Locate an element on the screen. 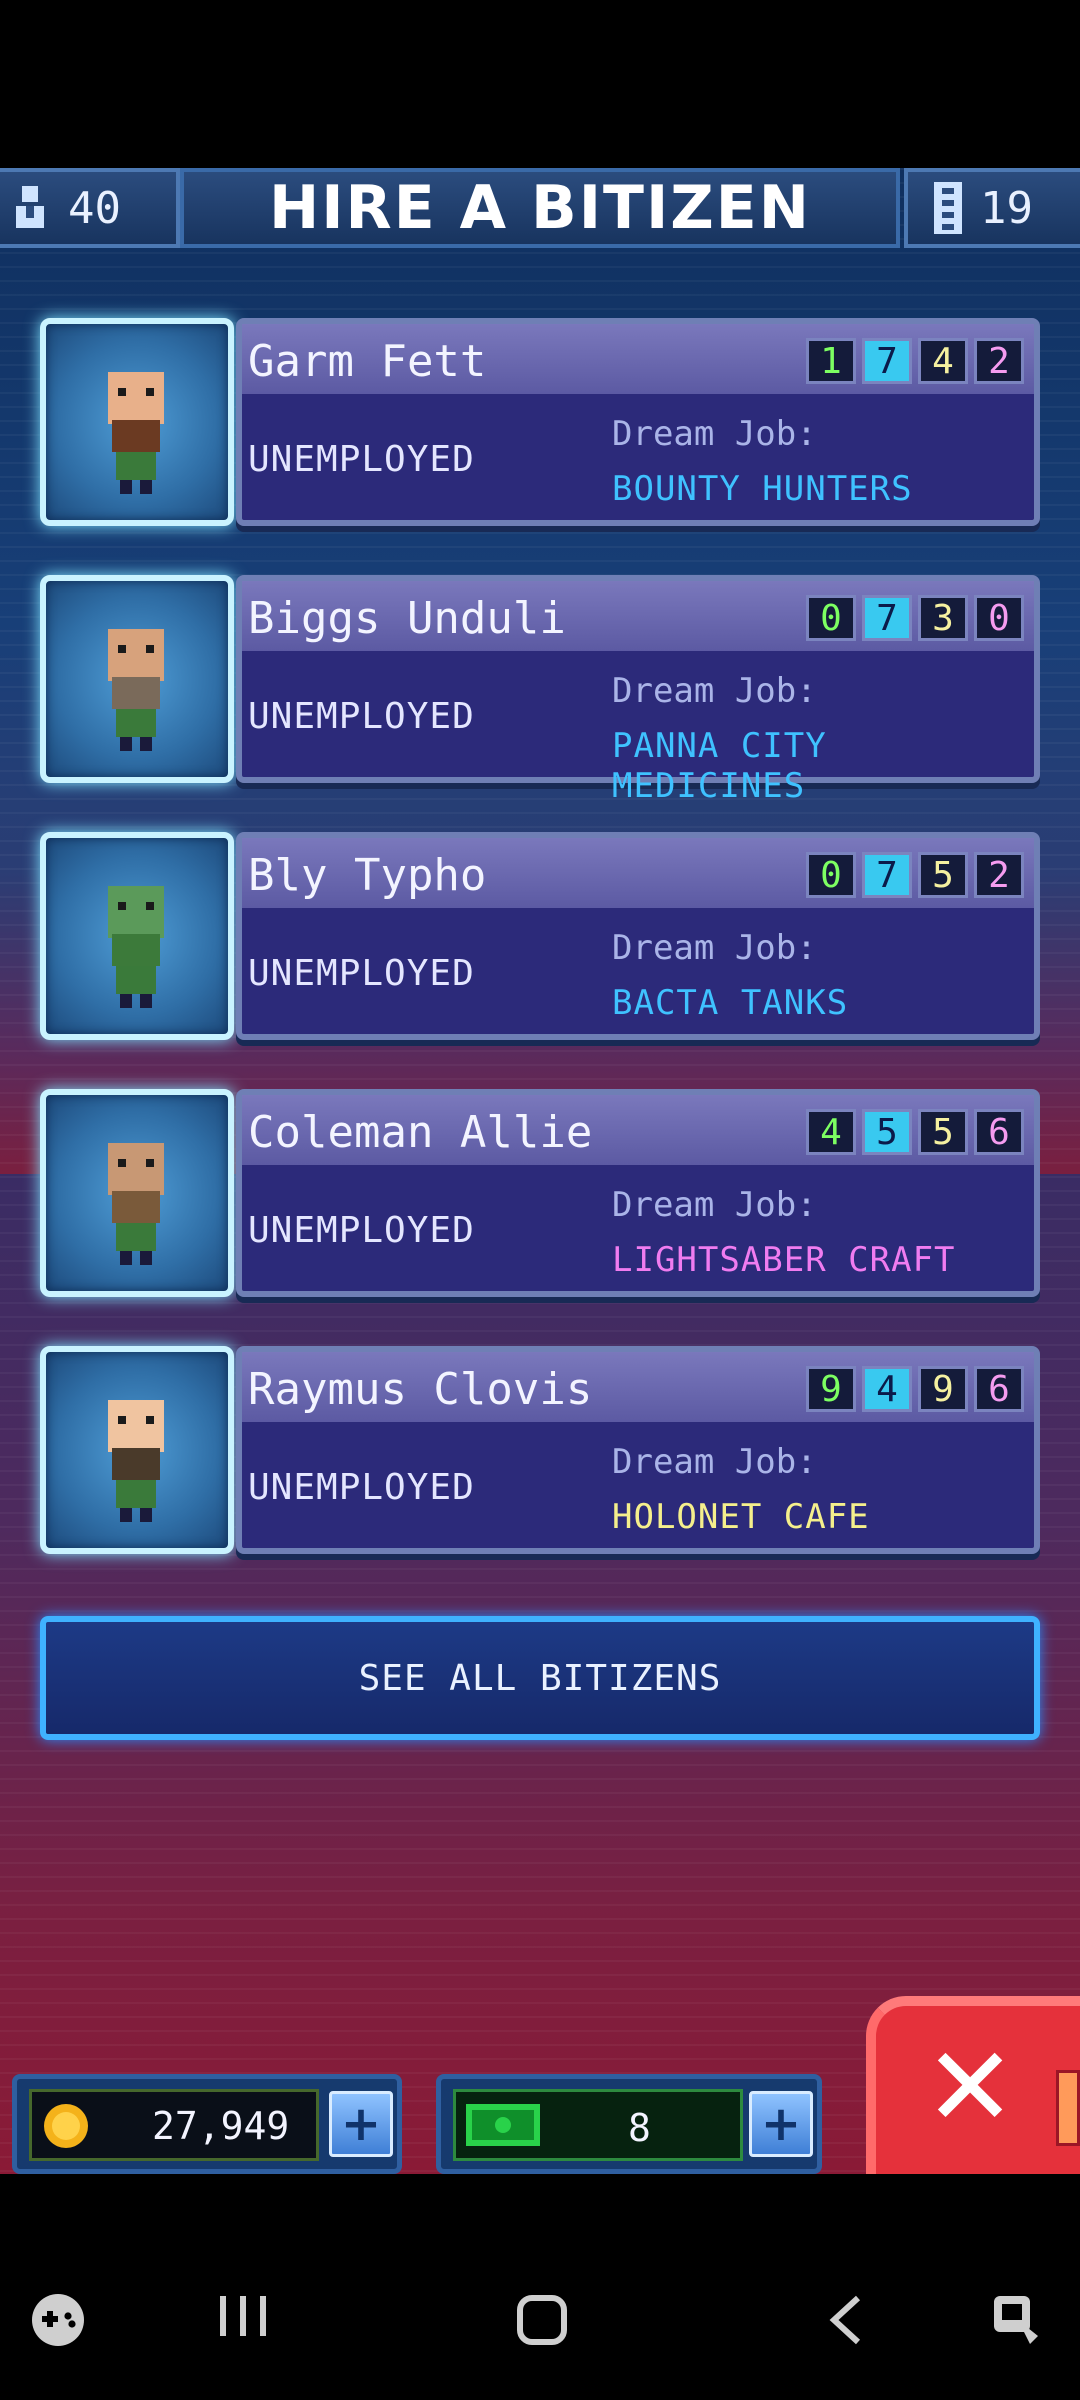 This screenshot has height=2400, width=1080. see-all-bitizens-label: SEE ALL BITIZENS is located at coordinates (540, 1678).